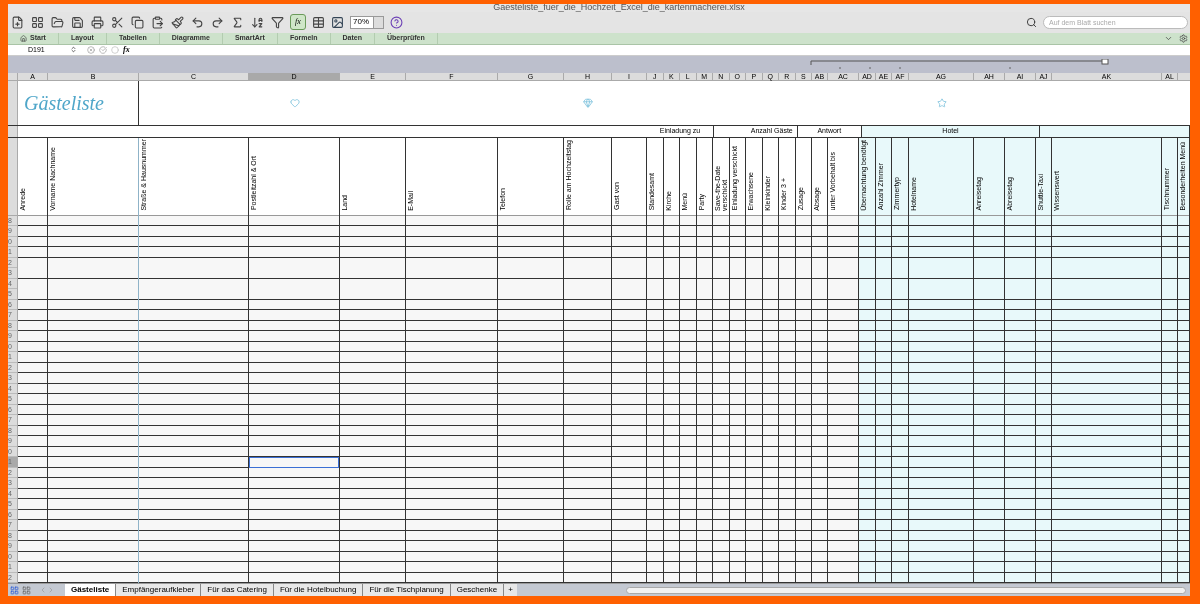 The height and width of the screenshot is (604, 1200). Describe the element at coordinates (26, 590) in the screenshot. I see `page-view-icon` at that location.